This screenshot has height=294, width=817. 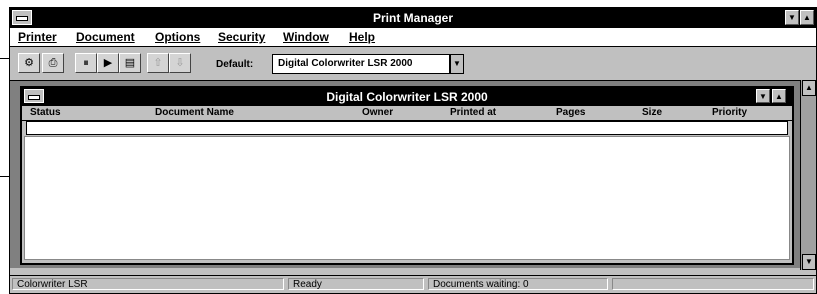 What do you see at coordinates (473, 112) in the screenshot?
I see `column-printed-at: Printed at` at bounding box center [473, 112].